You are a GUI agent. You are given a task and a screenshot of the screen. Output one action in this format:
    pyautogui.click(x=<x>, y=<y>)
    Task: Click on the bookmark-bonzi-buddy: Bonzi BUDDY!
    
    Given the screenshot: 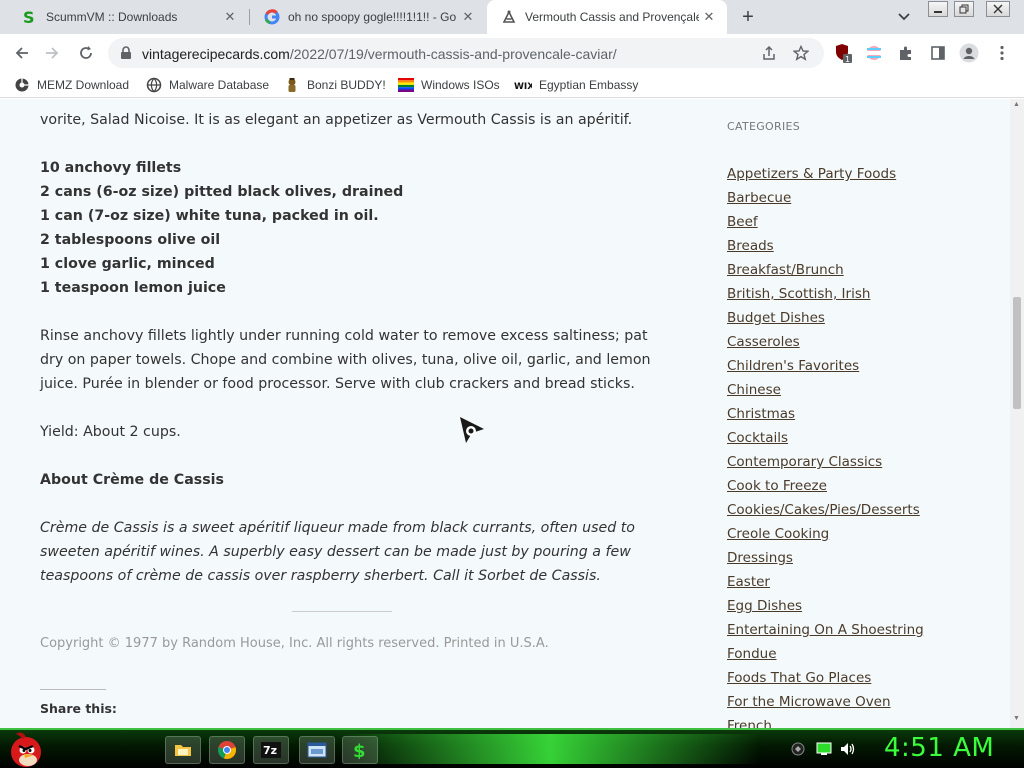 What is the action you would take?
    pyautogui.click(x=335, y=85)
    